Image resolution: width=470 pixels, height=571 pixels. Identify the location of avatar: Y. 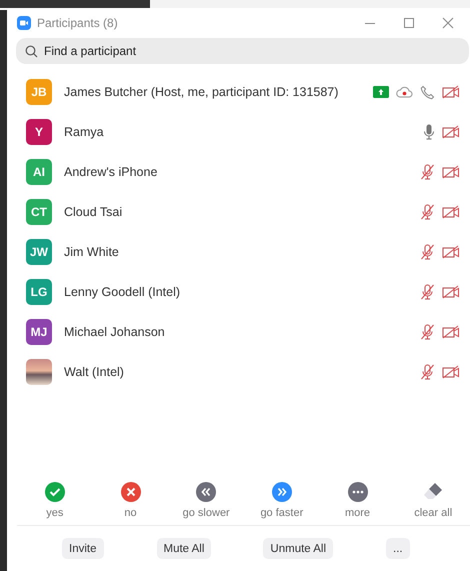
(39, 132).